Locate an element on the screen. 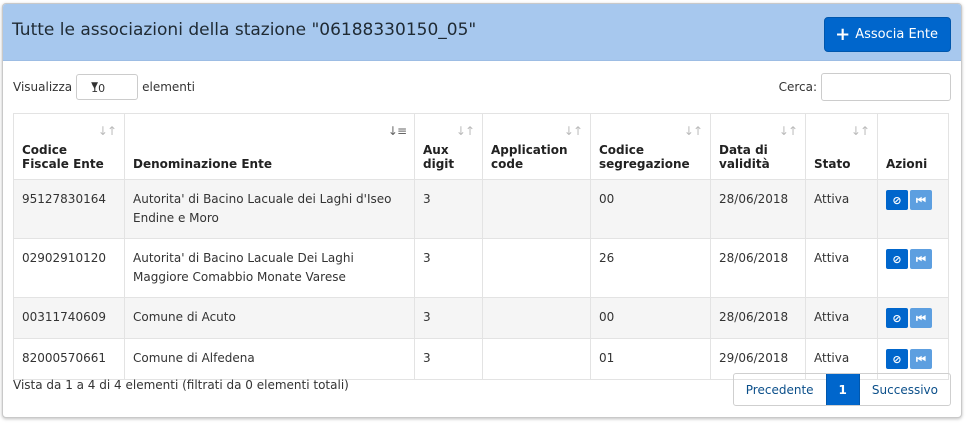 This screenshot has width=968, height=425. show-prefix: Visualizza is located at coordinates (43, 87).